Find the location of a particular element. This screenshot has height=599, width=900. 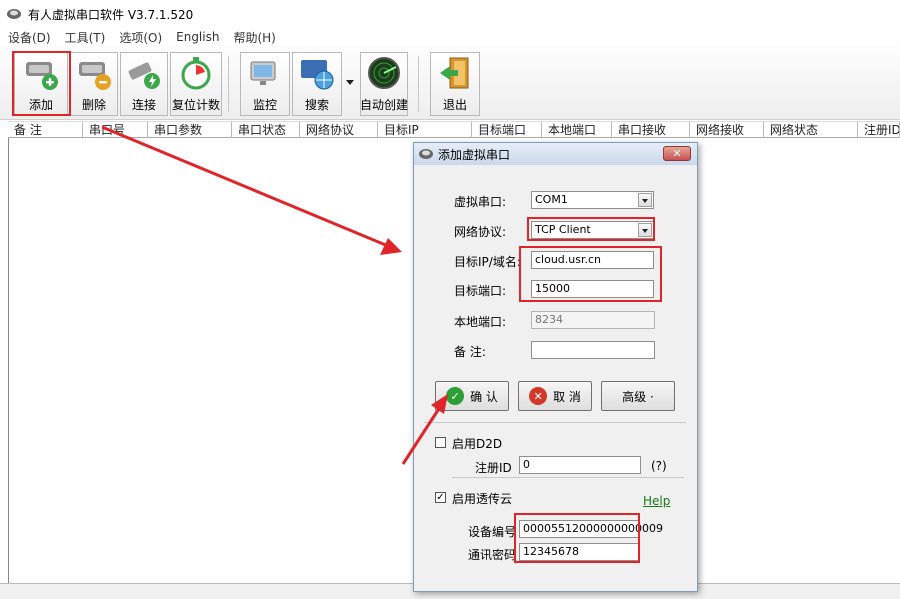

arrow-to-ok is located at coordinates (421, 435).